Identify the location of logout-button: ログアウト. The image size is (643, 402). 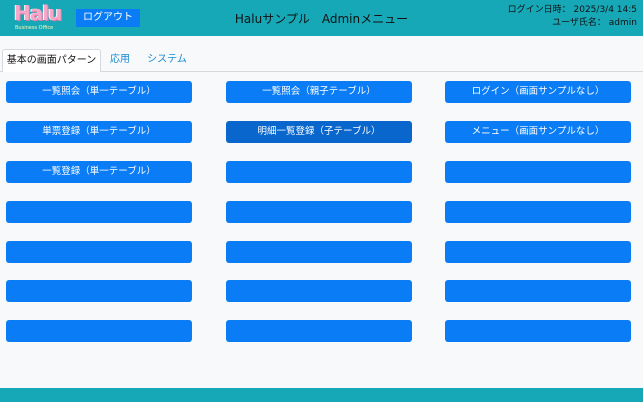
(108, 18).